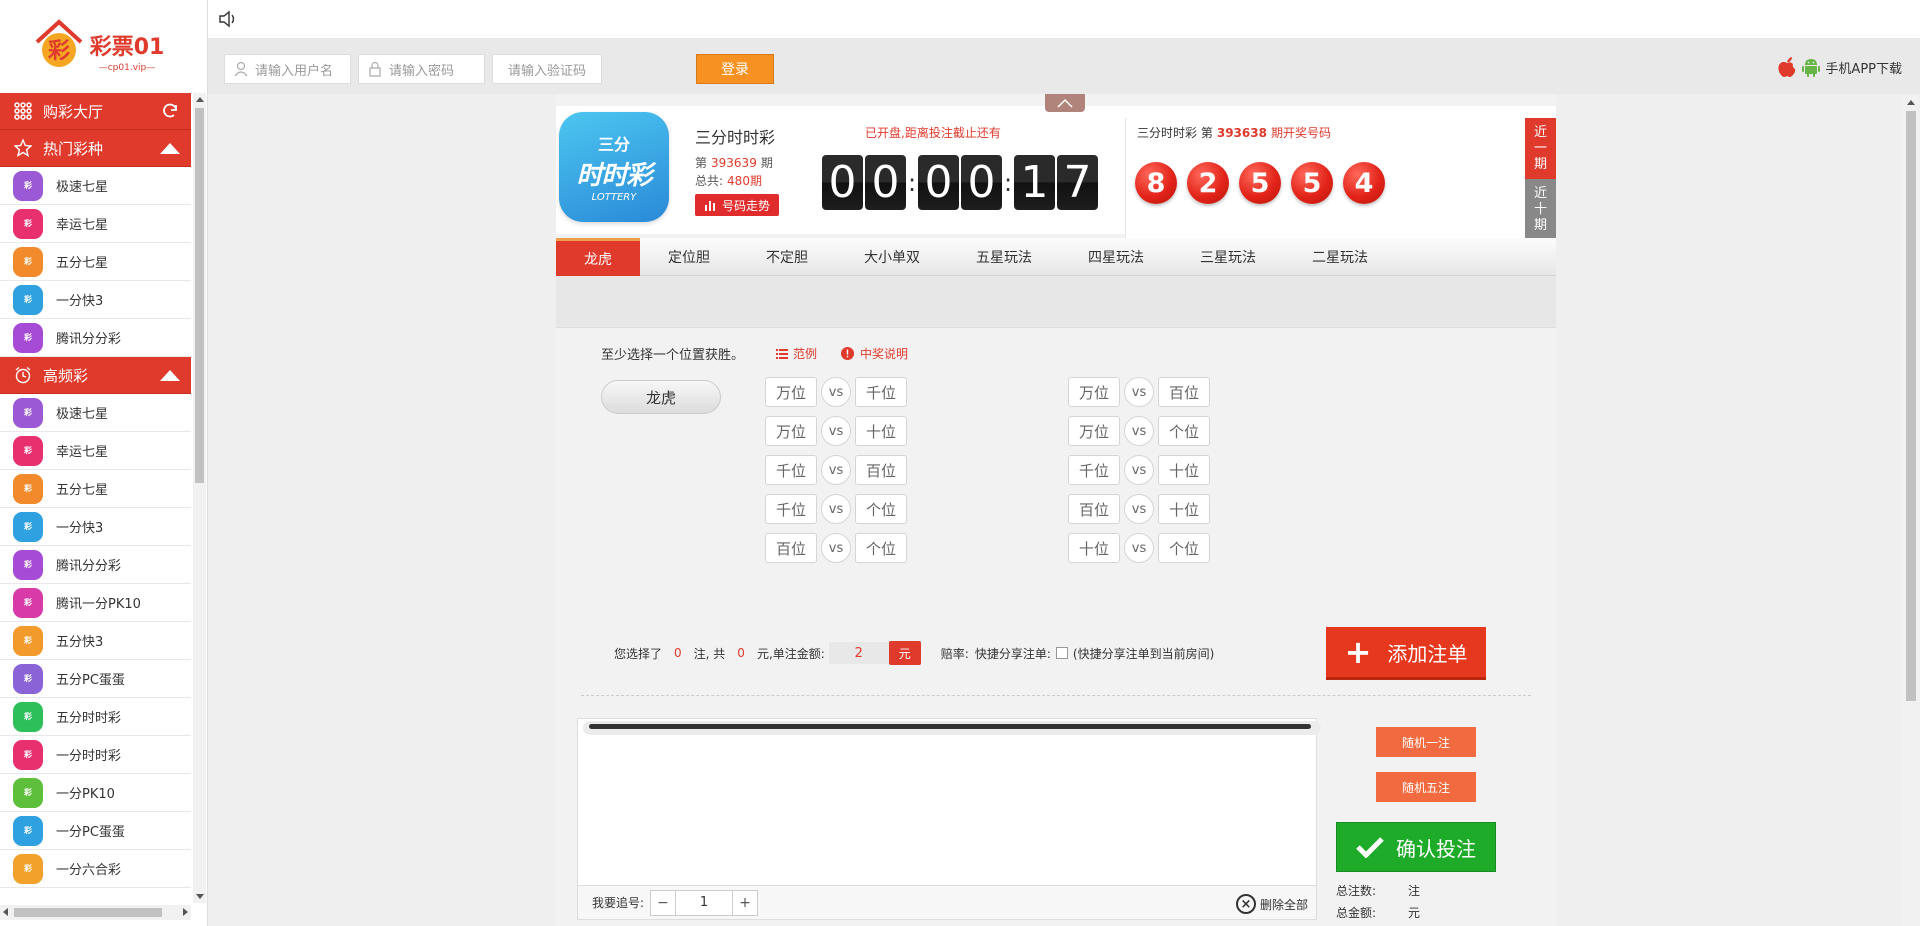  Describe the element at coordinates (95, 717) in the screenshot. I see `sidebar-game-item: 彩五分时时彩` at that location.